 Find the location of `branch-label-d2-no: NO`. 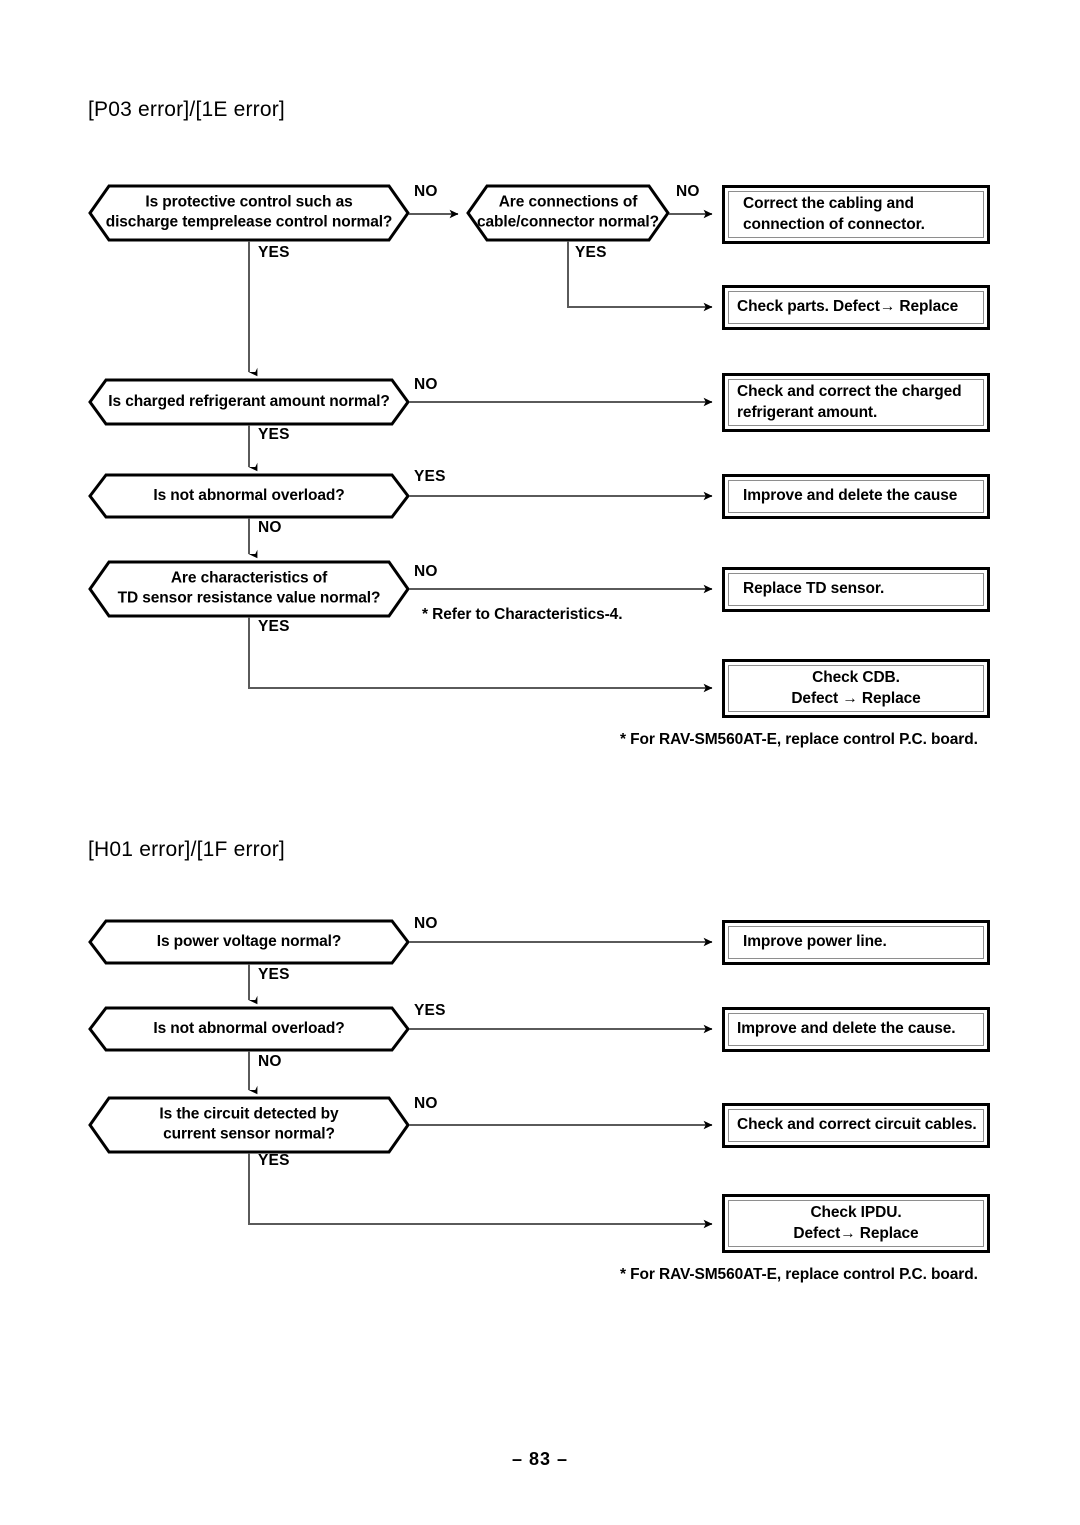

branch-label-d2-no: NO is located at coordinates (688, 191).